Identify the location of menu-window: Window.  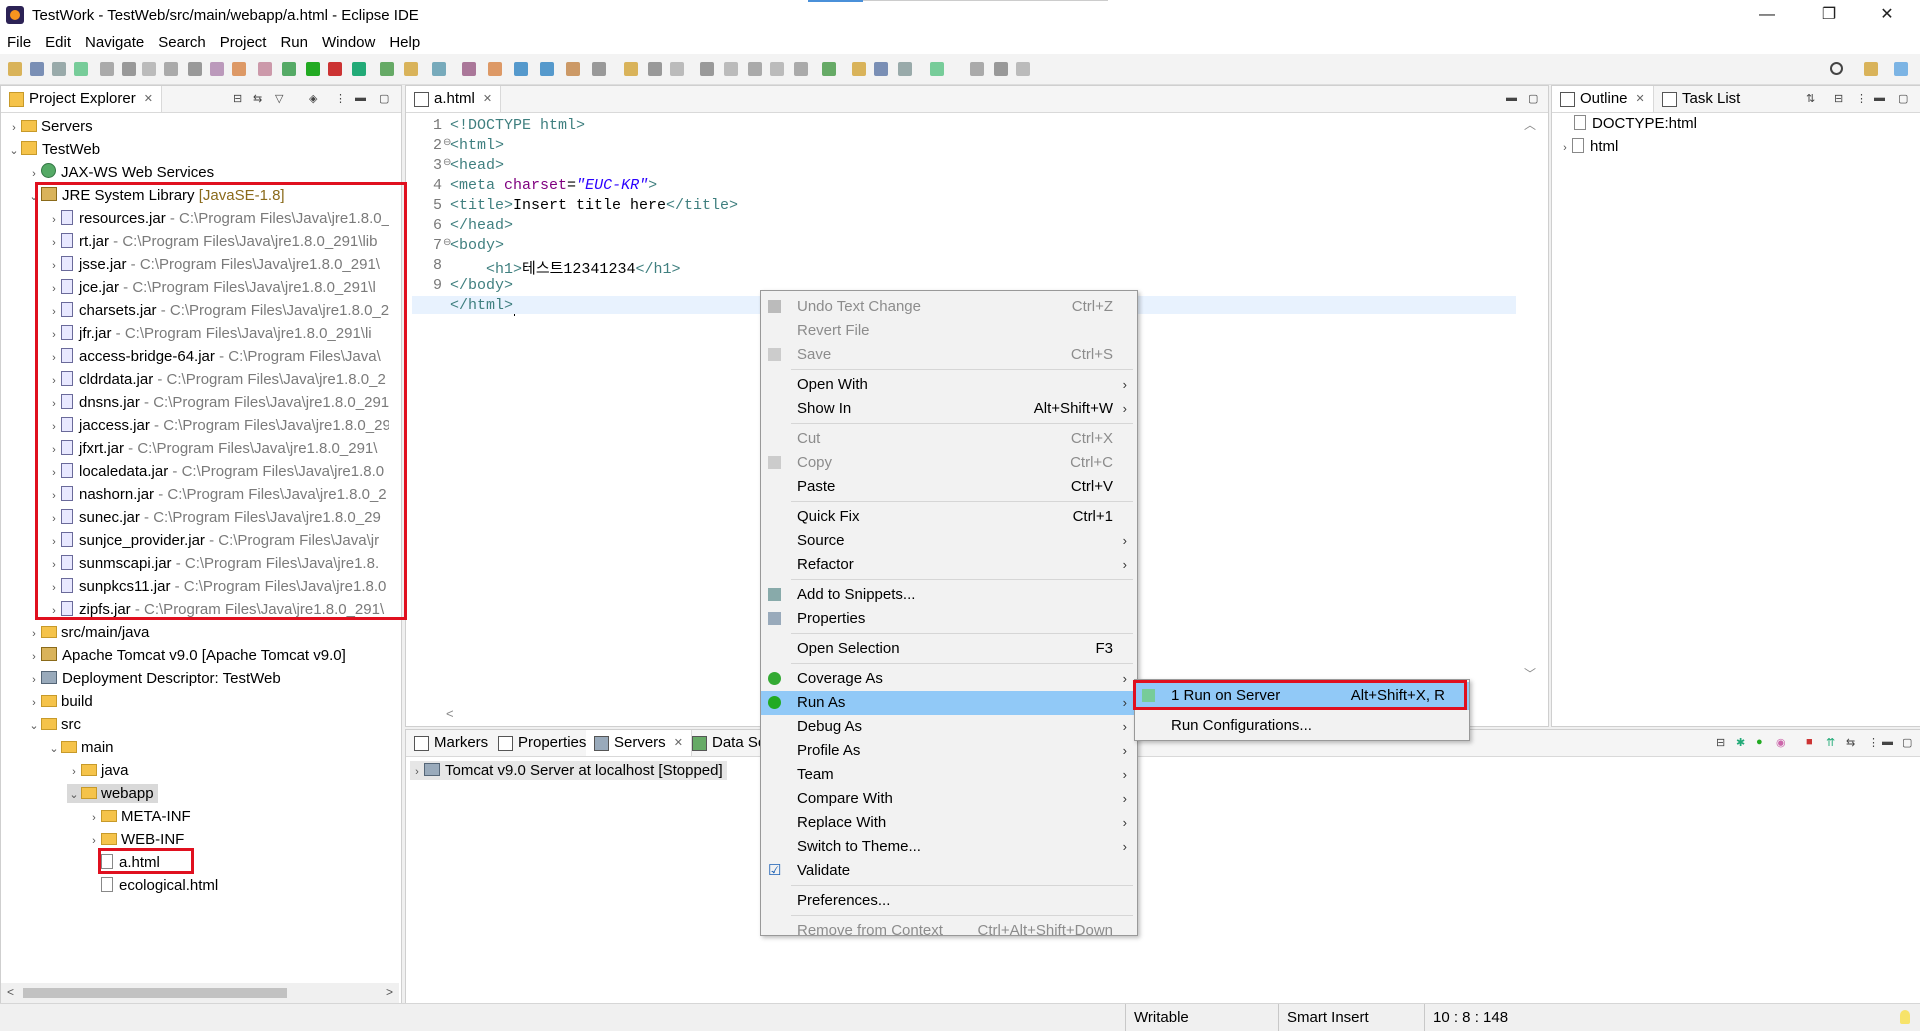
(348, 42).